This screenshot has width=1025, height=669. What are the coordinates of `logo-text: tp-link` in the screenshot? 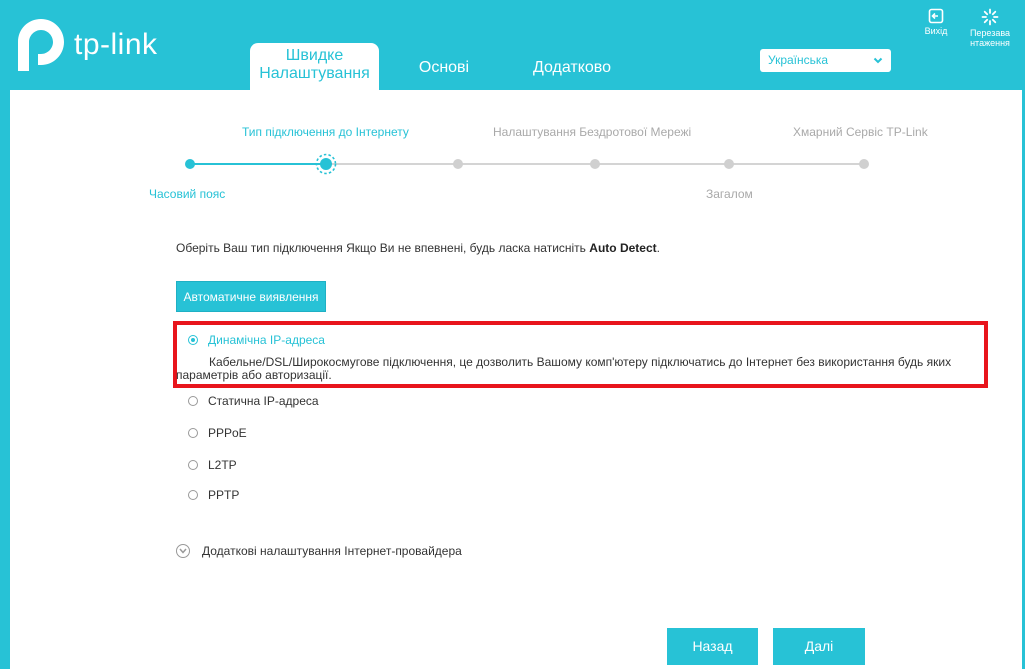 It's located at (116, 44).